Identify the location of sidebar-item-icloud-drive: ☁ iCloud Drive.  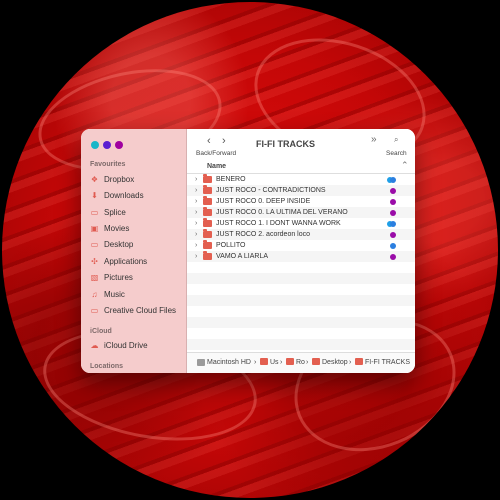
(119, 345).